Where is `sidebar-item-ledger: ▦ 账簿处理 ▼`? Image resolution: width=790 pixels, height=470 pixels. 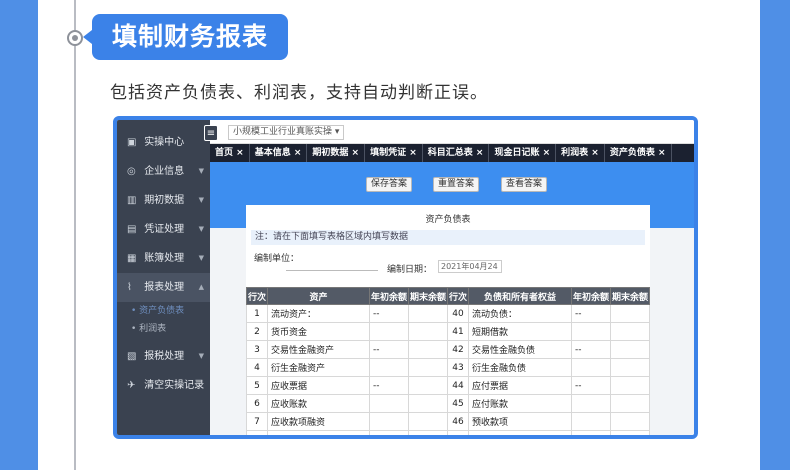 sidebar-item-ledger: ▦ 账簿处理 ▼ is located at coordinates (163, 258).